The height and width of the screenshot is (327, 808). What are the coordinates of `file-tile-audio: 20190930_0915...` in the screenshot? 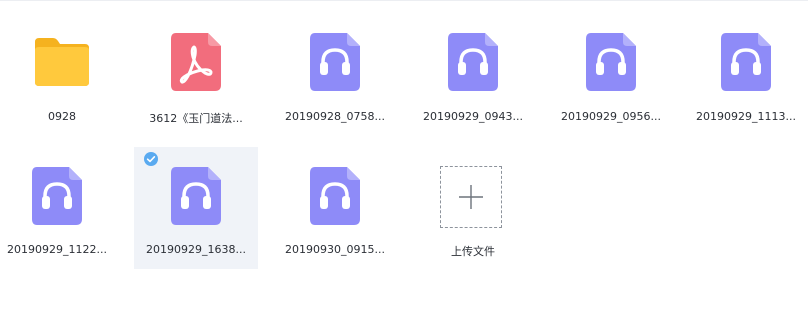 It's located at (335, 208).